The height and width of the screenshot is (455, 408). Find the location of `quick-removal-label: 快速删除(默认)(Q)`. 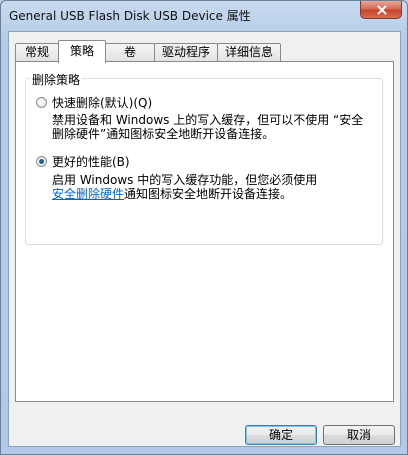

quick-removal-label: 快速删除(默认)(Q) is located at coordinates (102, 102).